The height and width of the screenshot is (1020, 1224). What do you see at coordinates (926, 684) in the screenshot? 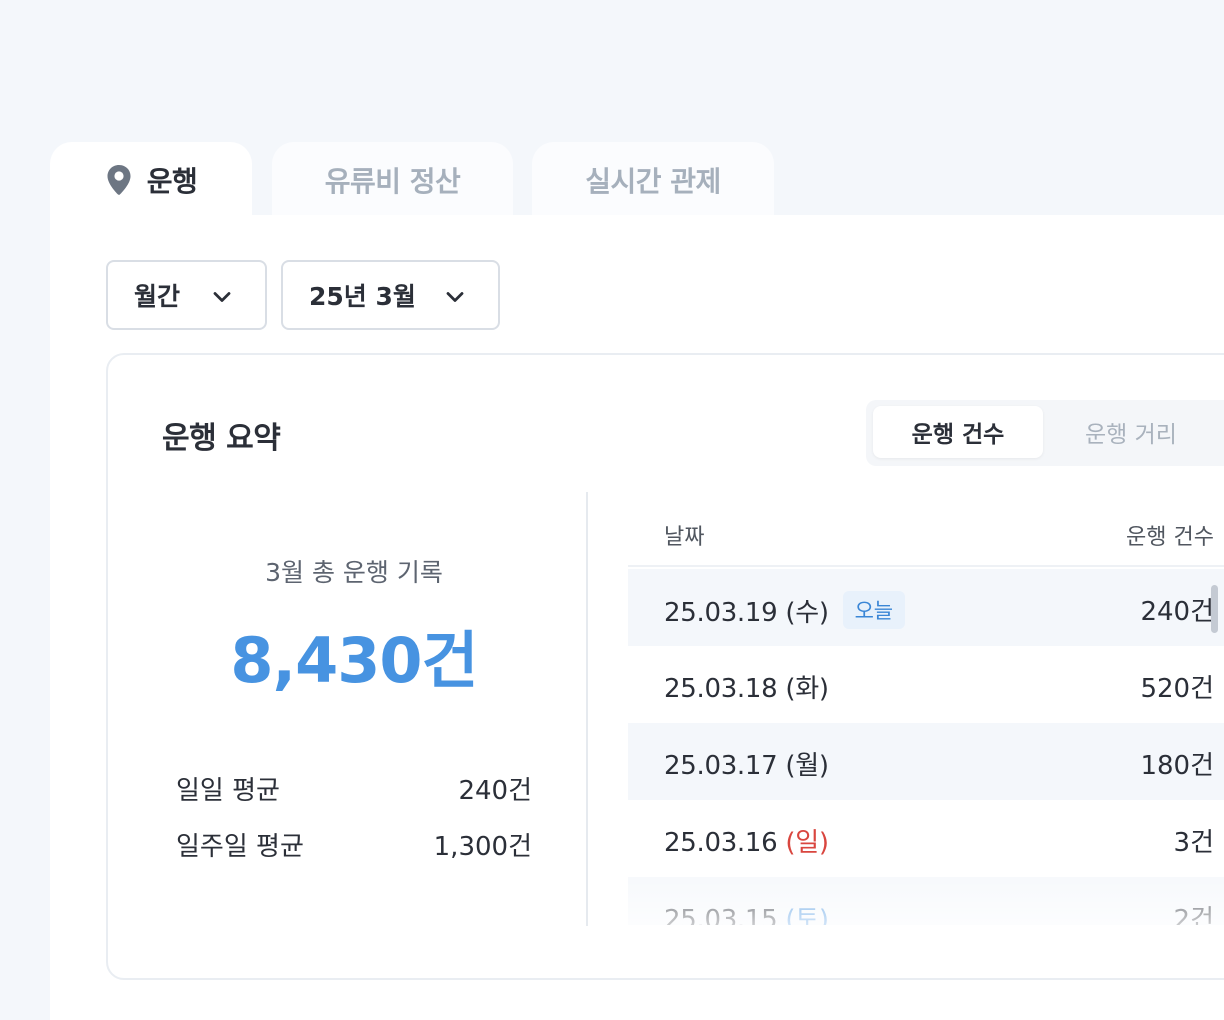
I see `table-row: 25.03.18 (화) 520건` at bounding box center [926, 684].